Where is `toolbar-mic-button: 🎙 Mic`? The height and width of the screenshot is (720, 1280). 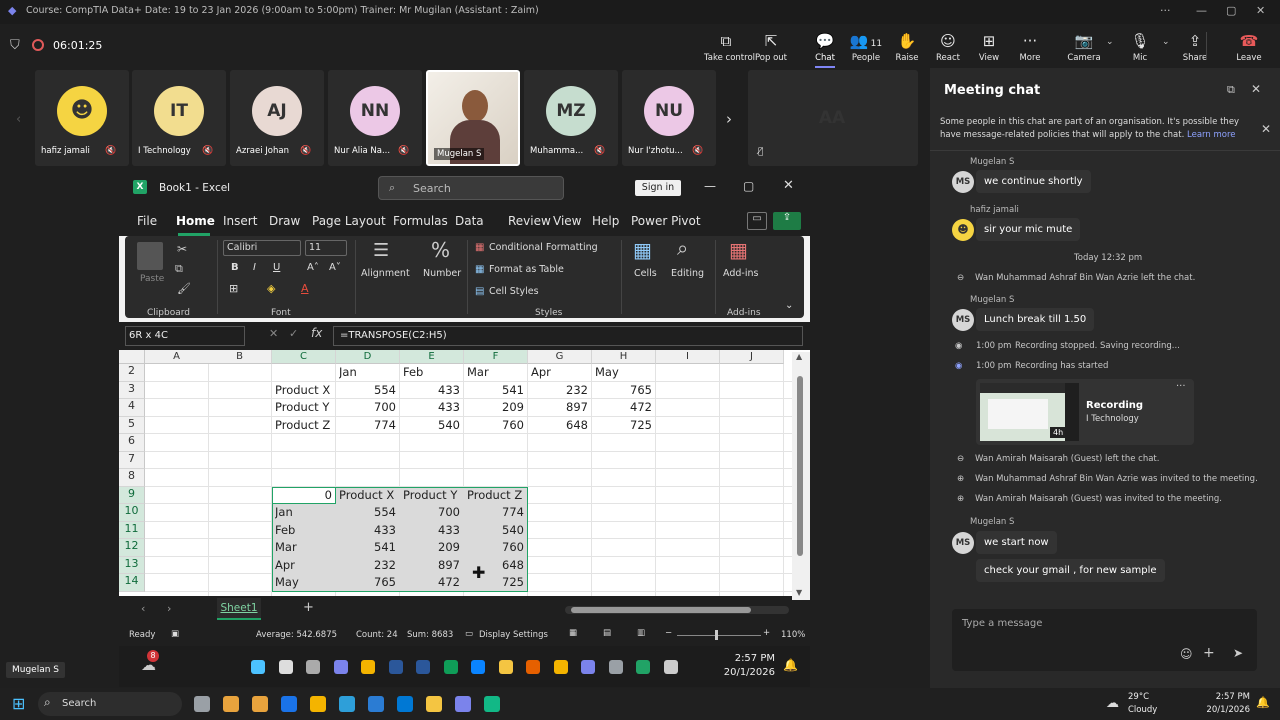 toolbar-mic-button: 🎙 Mic is located at coordinates (1140, 47).